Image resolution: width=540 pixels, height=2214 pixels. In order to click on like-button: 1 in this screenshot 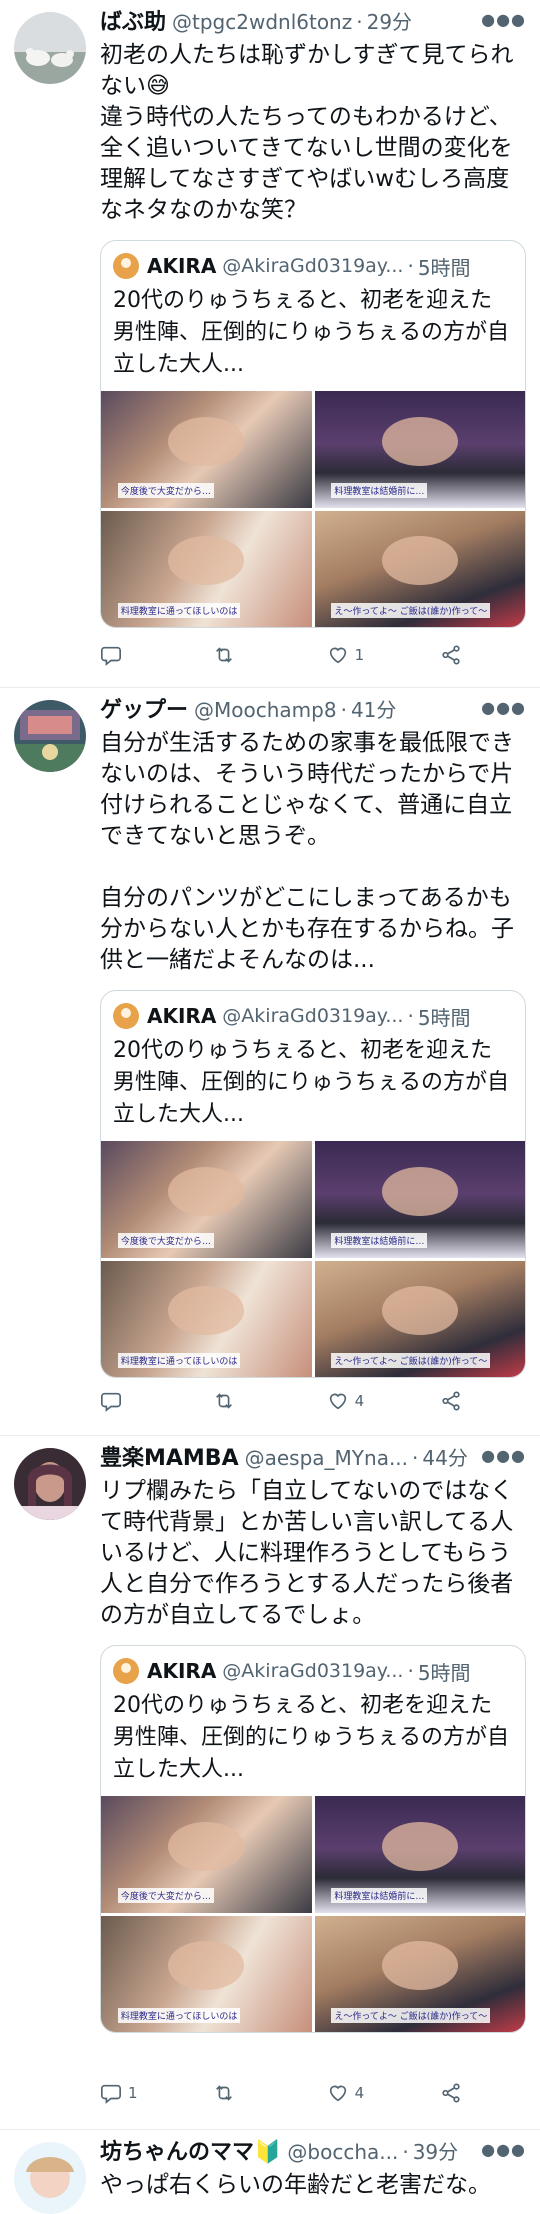, I will do `click(357, 655)`.